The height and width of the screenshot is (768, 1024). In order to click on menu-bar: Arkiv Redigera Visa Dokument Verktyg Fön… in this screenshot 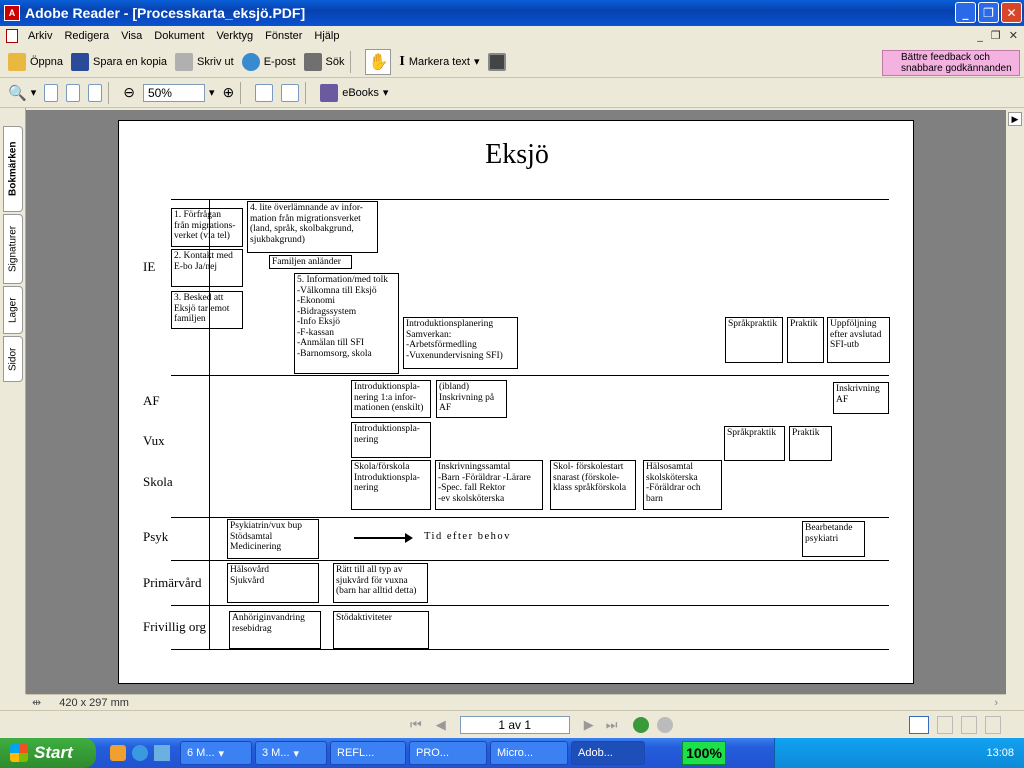, I will do `click(512, 36)`.